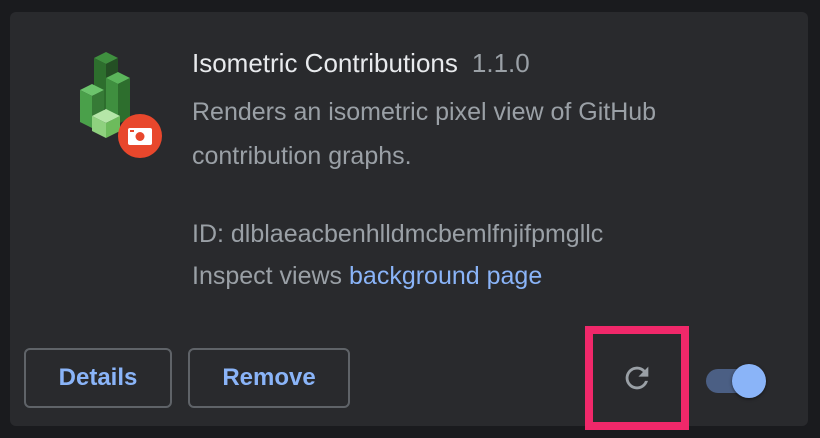 The width and height of the screenshot is (820, 438). I want to click on extension-icon, so click(116, 107).